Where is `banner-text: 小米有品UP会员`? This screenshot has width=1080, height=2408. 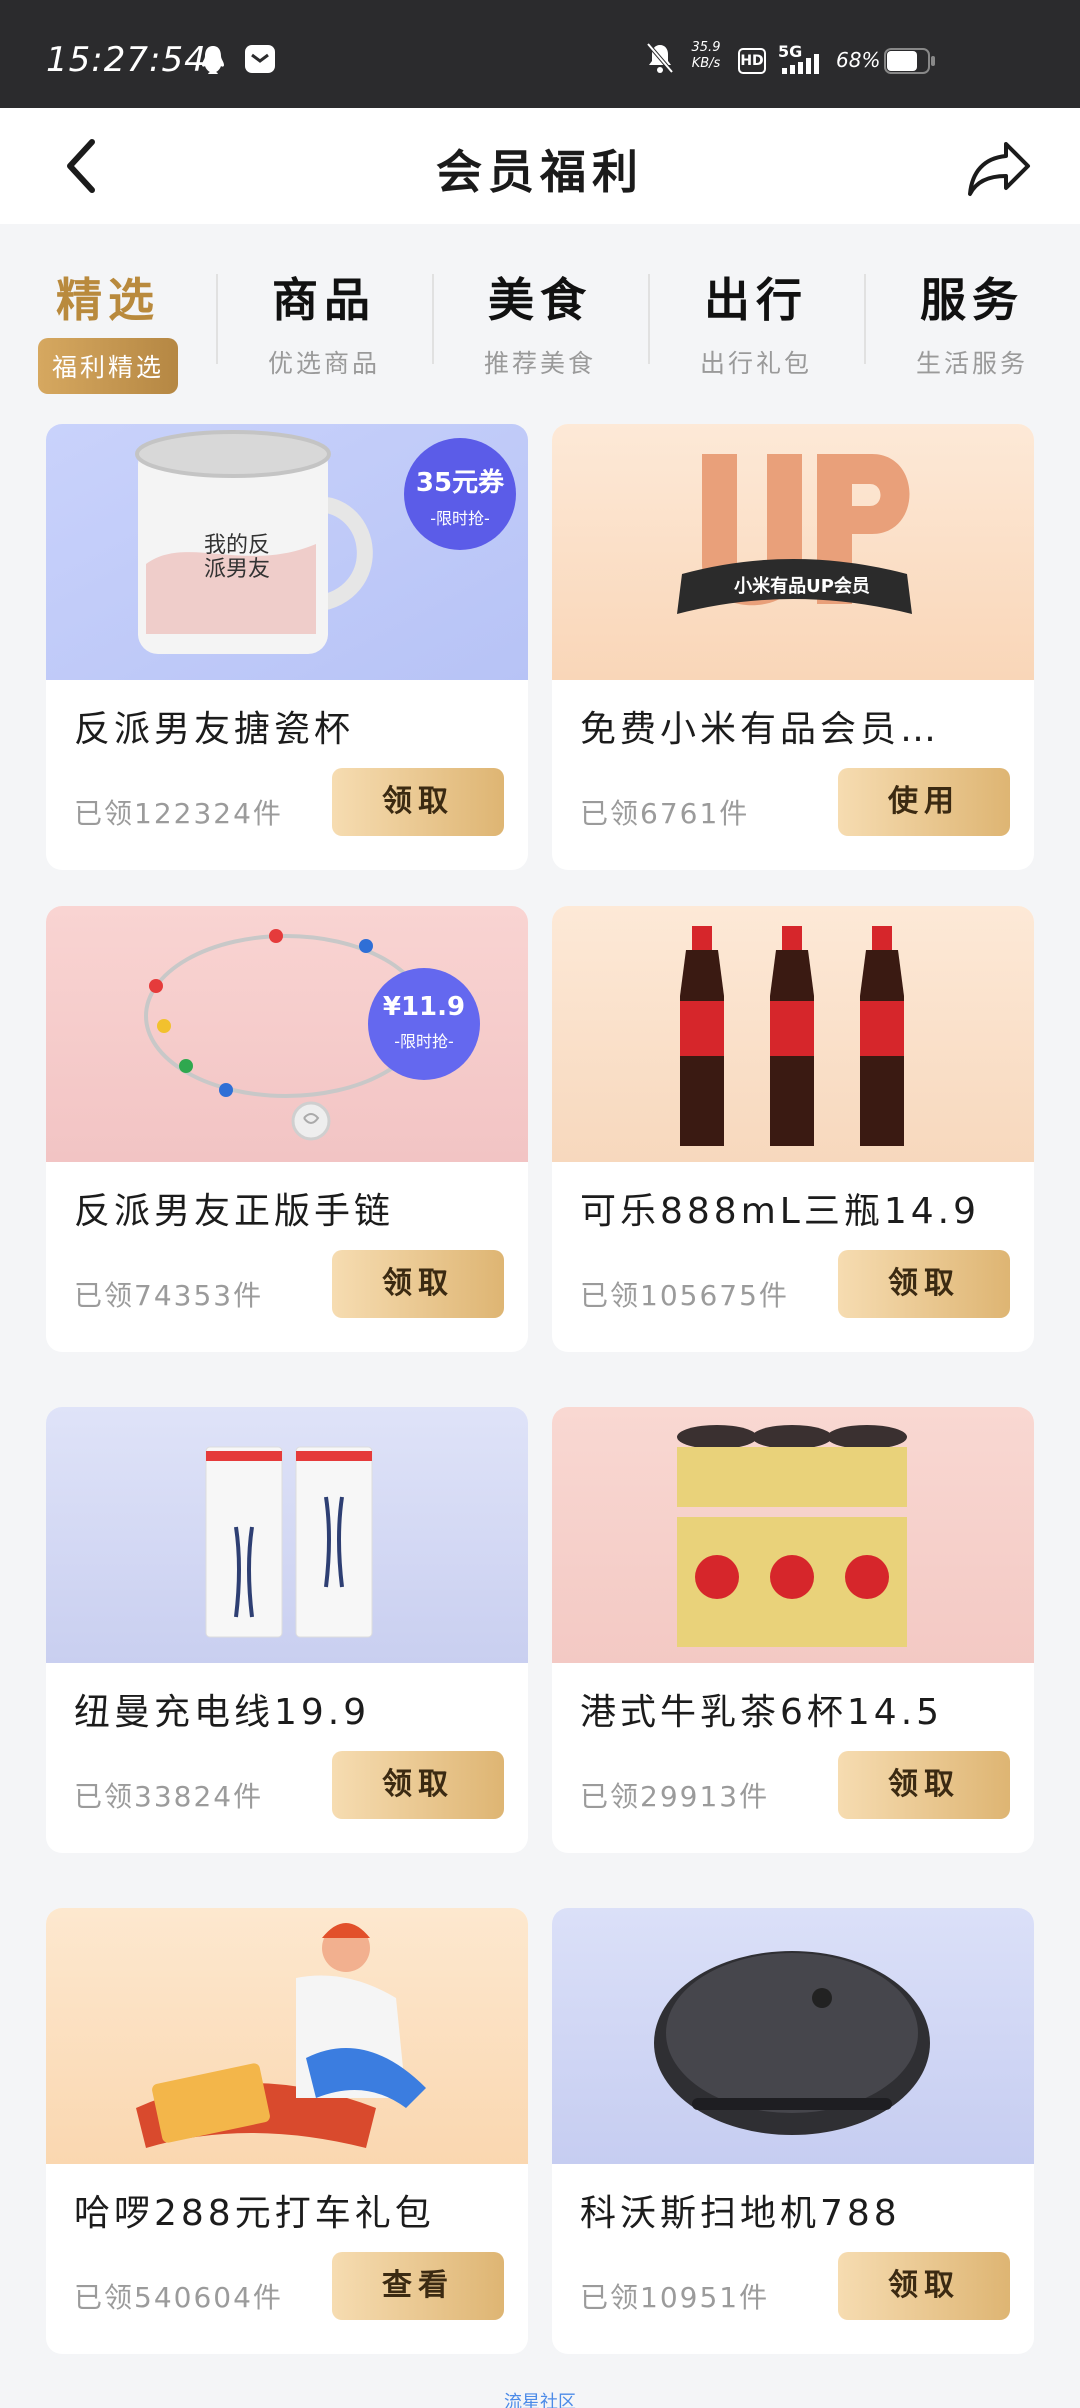
banner-text: 小米有品UP会员 is located at coordinates (802, 586).